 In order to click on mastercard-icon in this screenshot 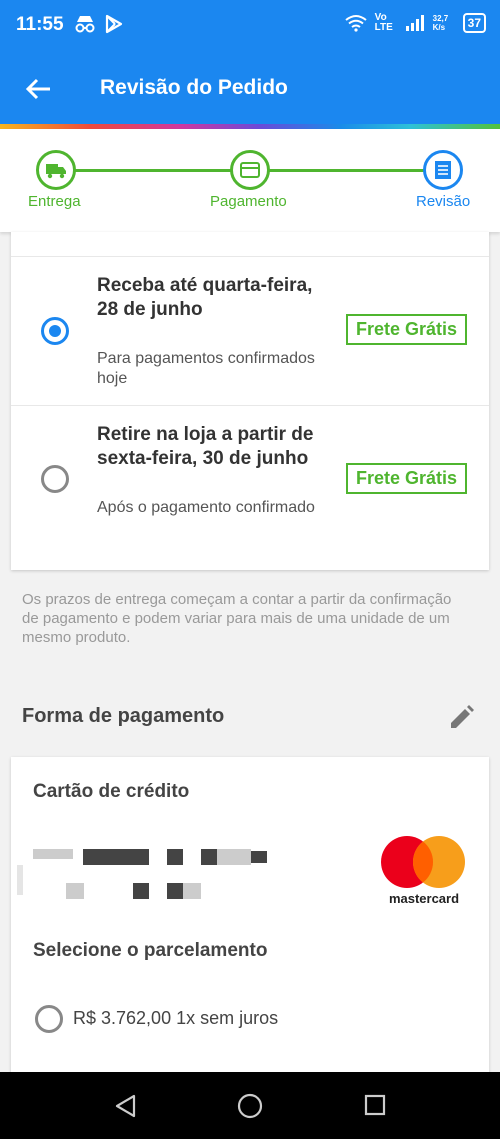, I will do `click(423, 862)`.